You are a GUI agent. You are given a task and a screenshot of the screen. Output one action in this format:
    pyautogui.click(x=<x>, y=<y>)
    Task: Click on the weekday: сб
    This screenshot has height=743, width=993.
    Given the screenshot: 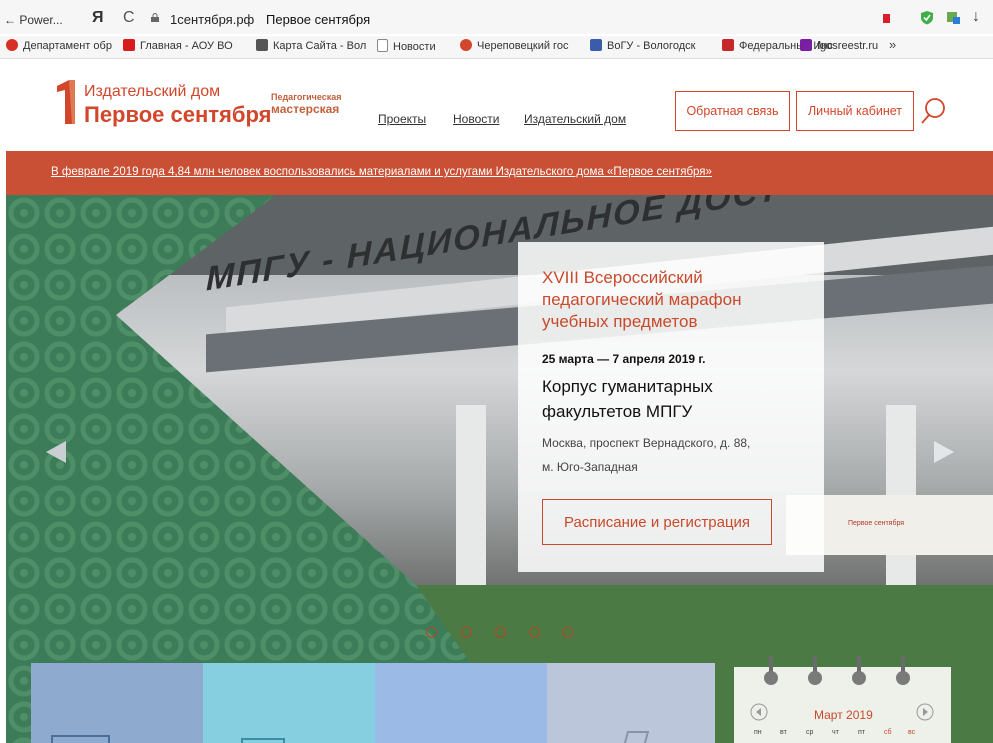 What is the action you would take?
    pyautogui.click(x=888, y=732)
    